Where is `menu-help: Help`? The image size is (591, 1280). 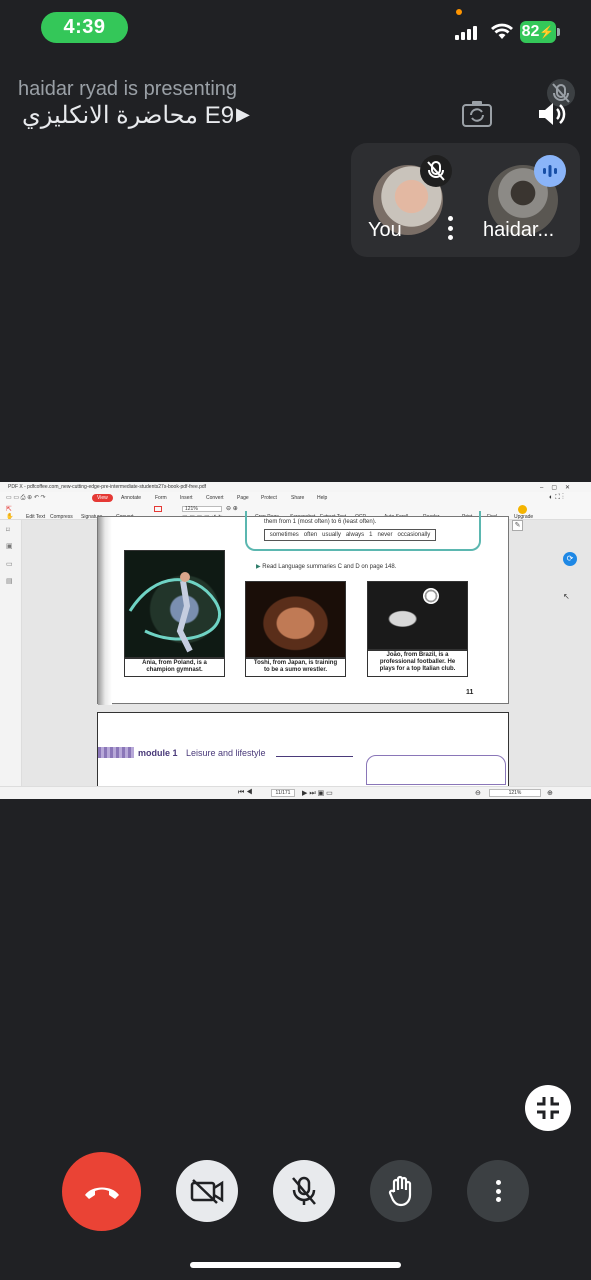
menu-help: Help is located at coordinates (322, 498).